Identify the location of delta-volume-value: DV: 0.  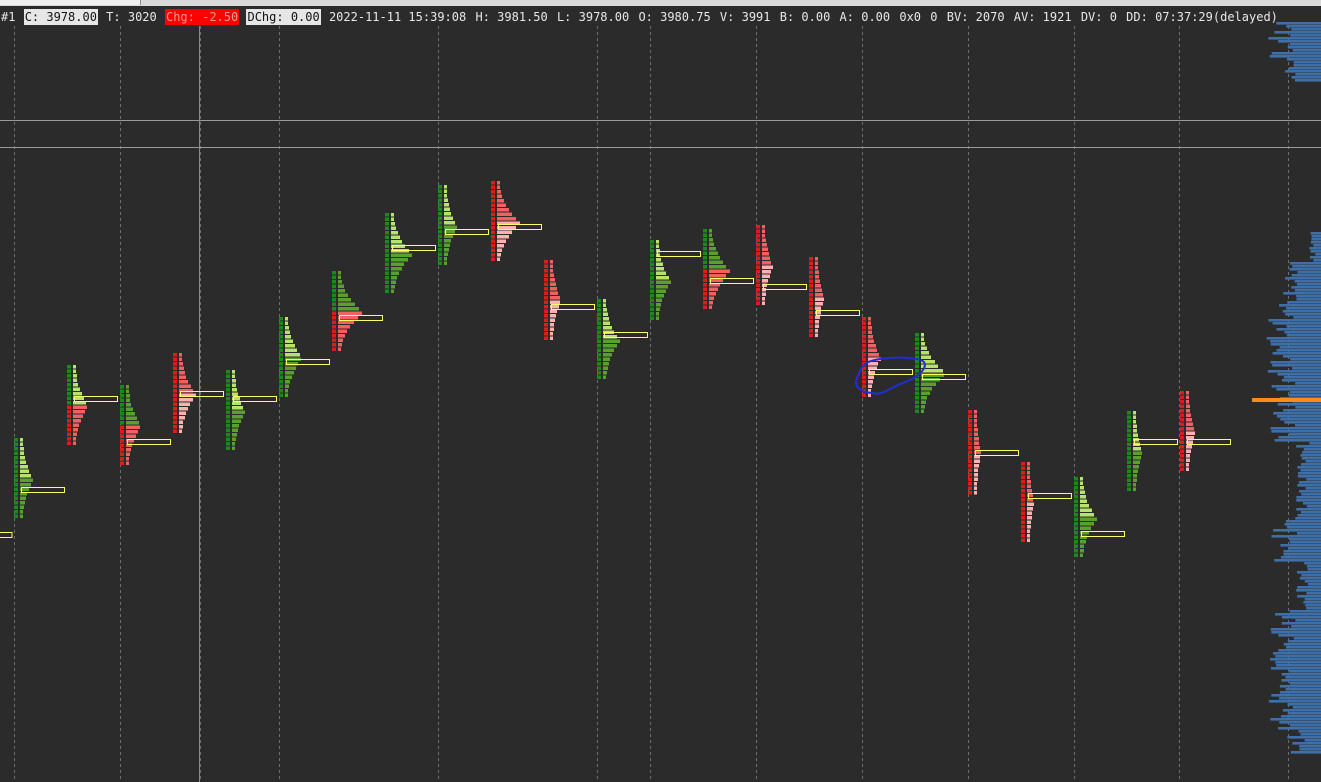
(1098, 17).